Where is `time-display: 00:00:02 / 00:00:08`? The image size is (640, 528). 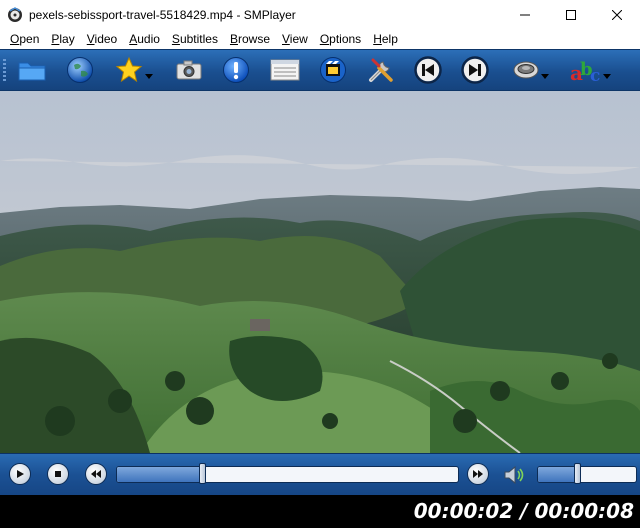
time-display: 00:00:02 / 00:00:08 is located at coordinates (524, 511).